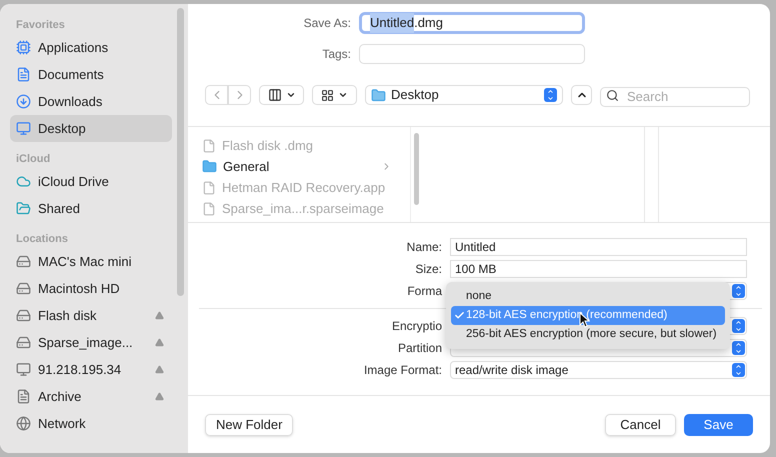  What do you see at coordinates (91, 181) in the screenshot?
I see `sidebar-item: iCloud Drive` at bounding box center [91, 181].